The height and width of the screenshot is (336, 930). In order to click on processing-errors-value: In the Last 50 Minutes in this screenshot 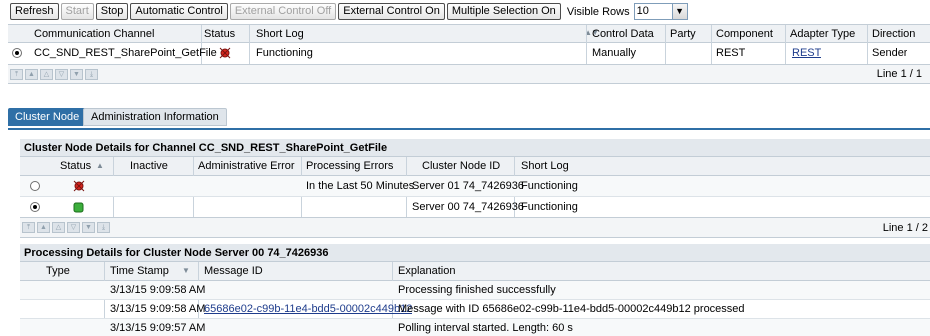, I will do `click(360, 186)`.